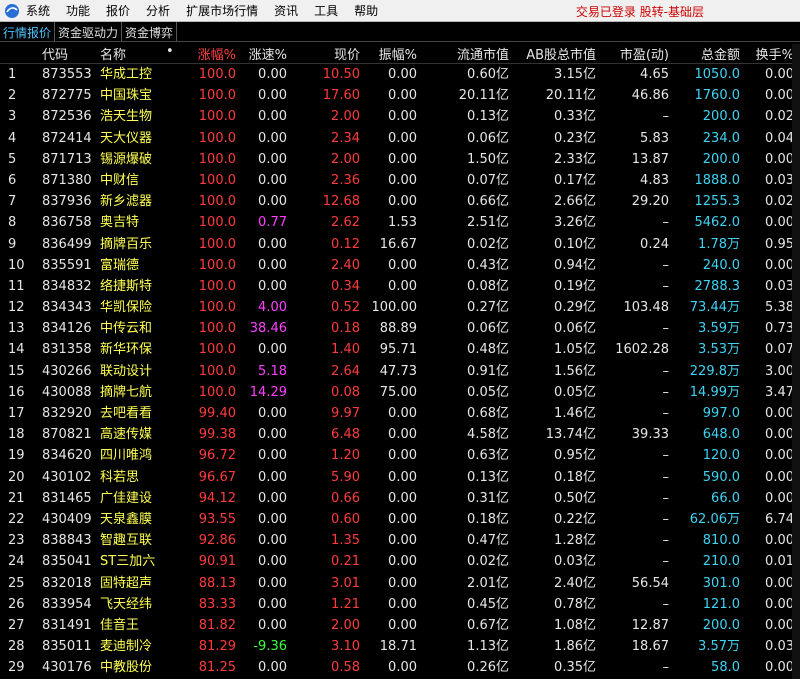 Image resolution: width=800 pixels, height=679 pixels. What do you see at coordinates (345, 668) in the screenshot?
I see `current-price: 0.58` at bounding box center [345, 668].